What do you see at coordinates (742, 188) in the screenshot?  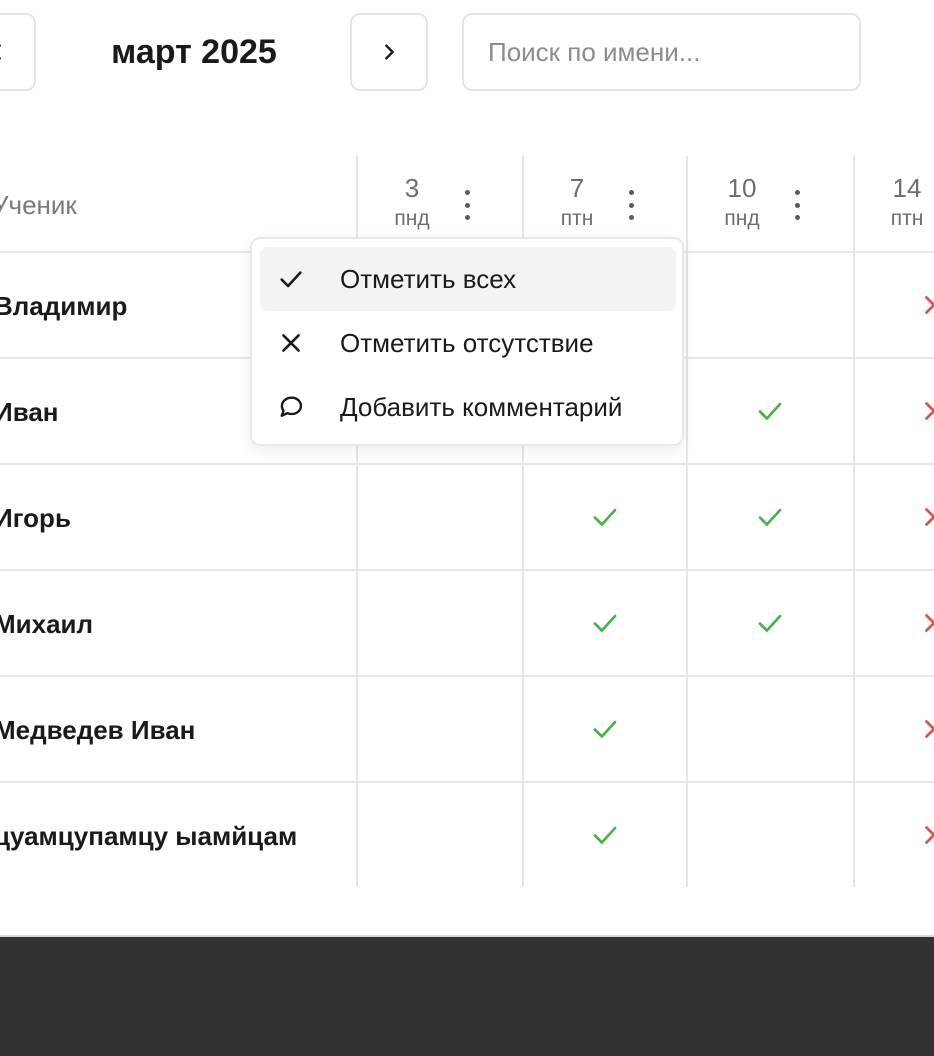 I see `date-day: 10` at bounding box center [742, 188].